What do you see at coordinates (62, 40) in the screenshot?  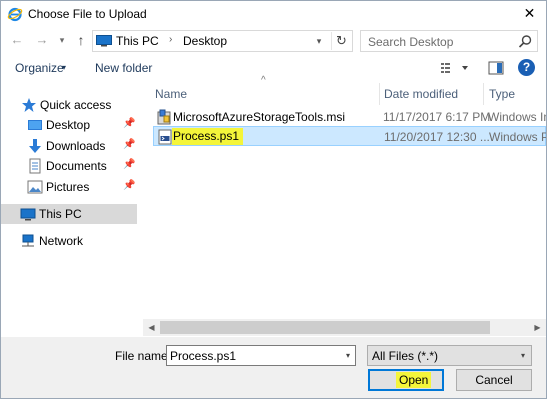 I see `recent-locations-button: ▾` at bounding box center [62, 40].